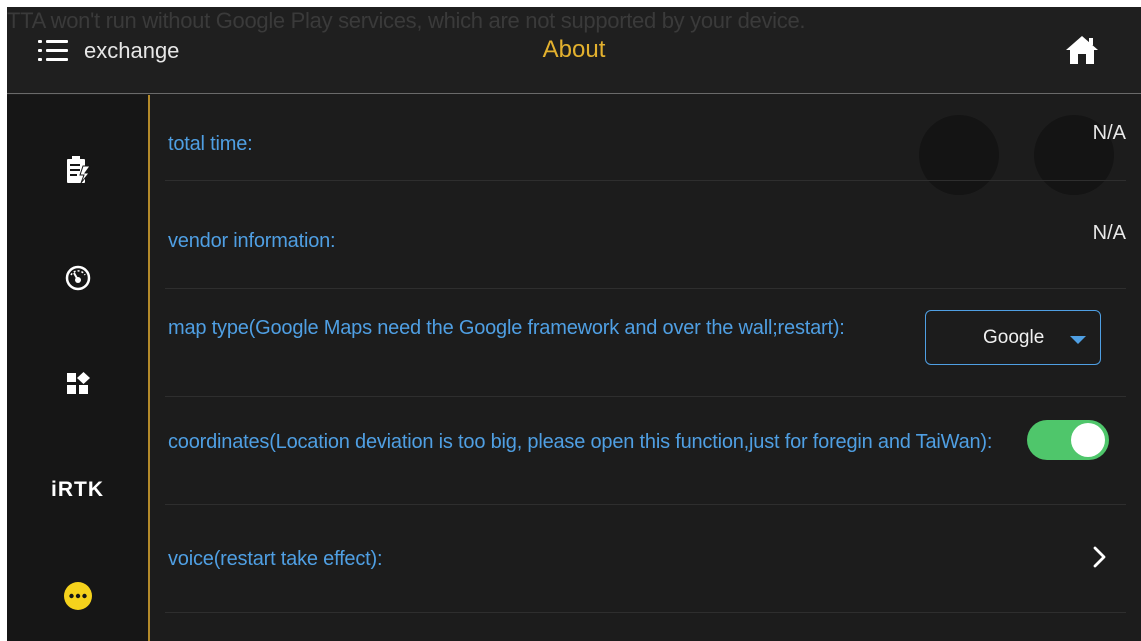  I want to click on sidebar-item-apps, so click(77, 384).